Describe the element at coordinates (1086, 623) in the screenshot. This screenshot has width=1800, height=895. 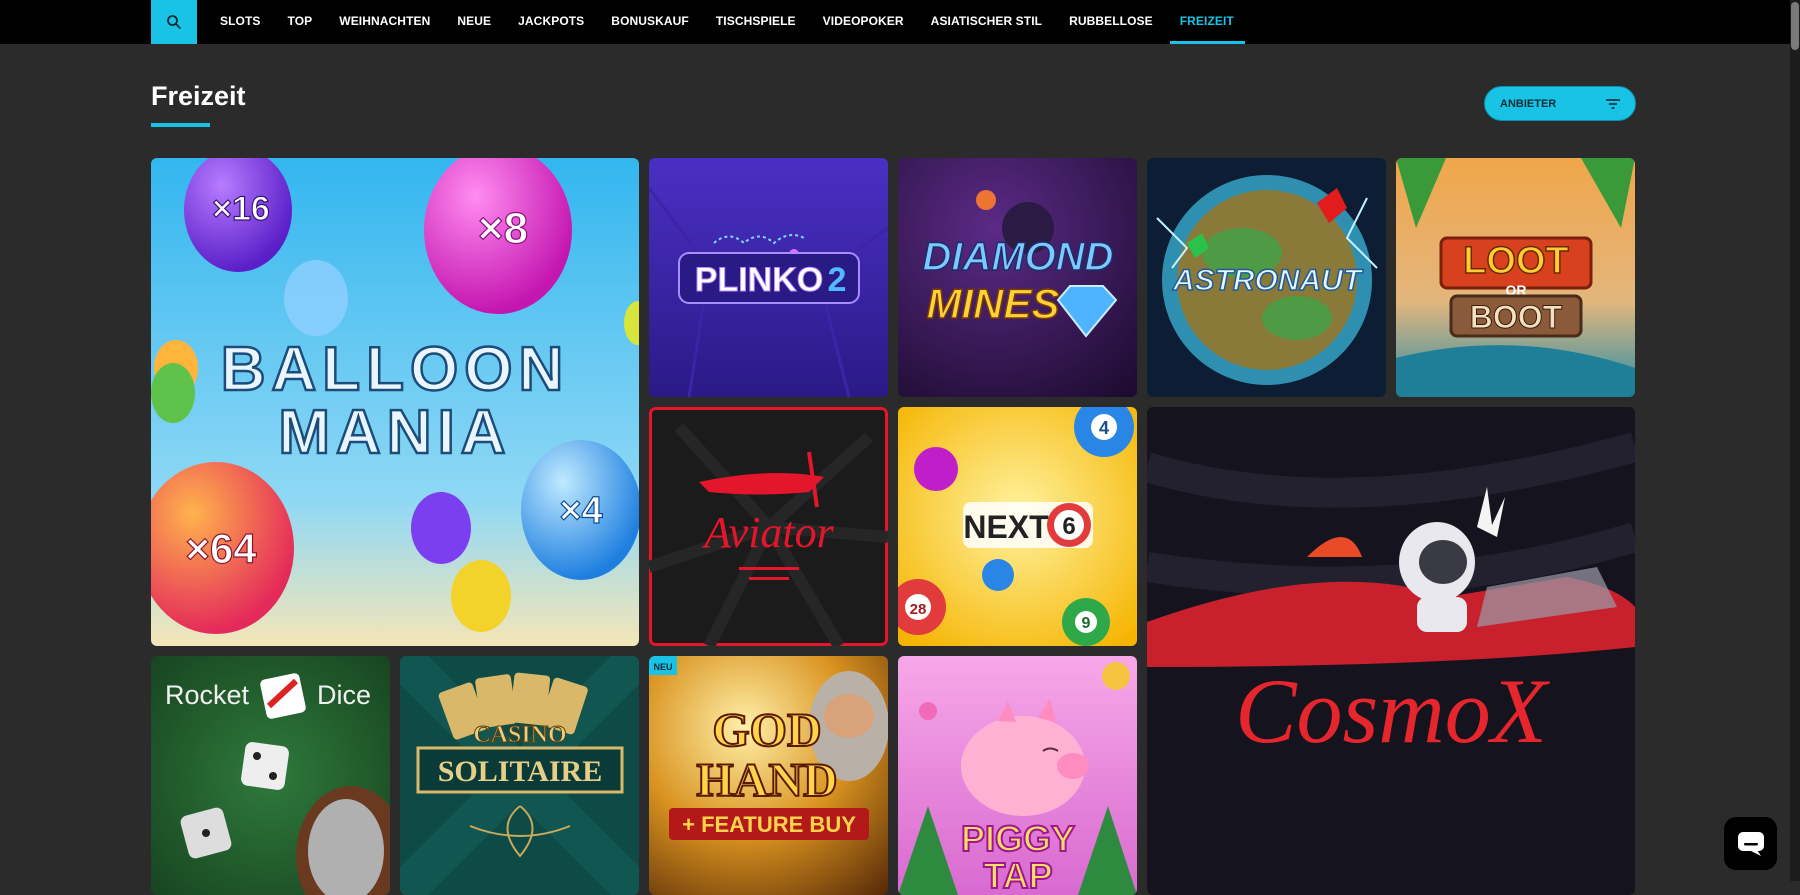
I see `next6-ball-9: 9` at that location.